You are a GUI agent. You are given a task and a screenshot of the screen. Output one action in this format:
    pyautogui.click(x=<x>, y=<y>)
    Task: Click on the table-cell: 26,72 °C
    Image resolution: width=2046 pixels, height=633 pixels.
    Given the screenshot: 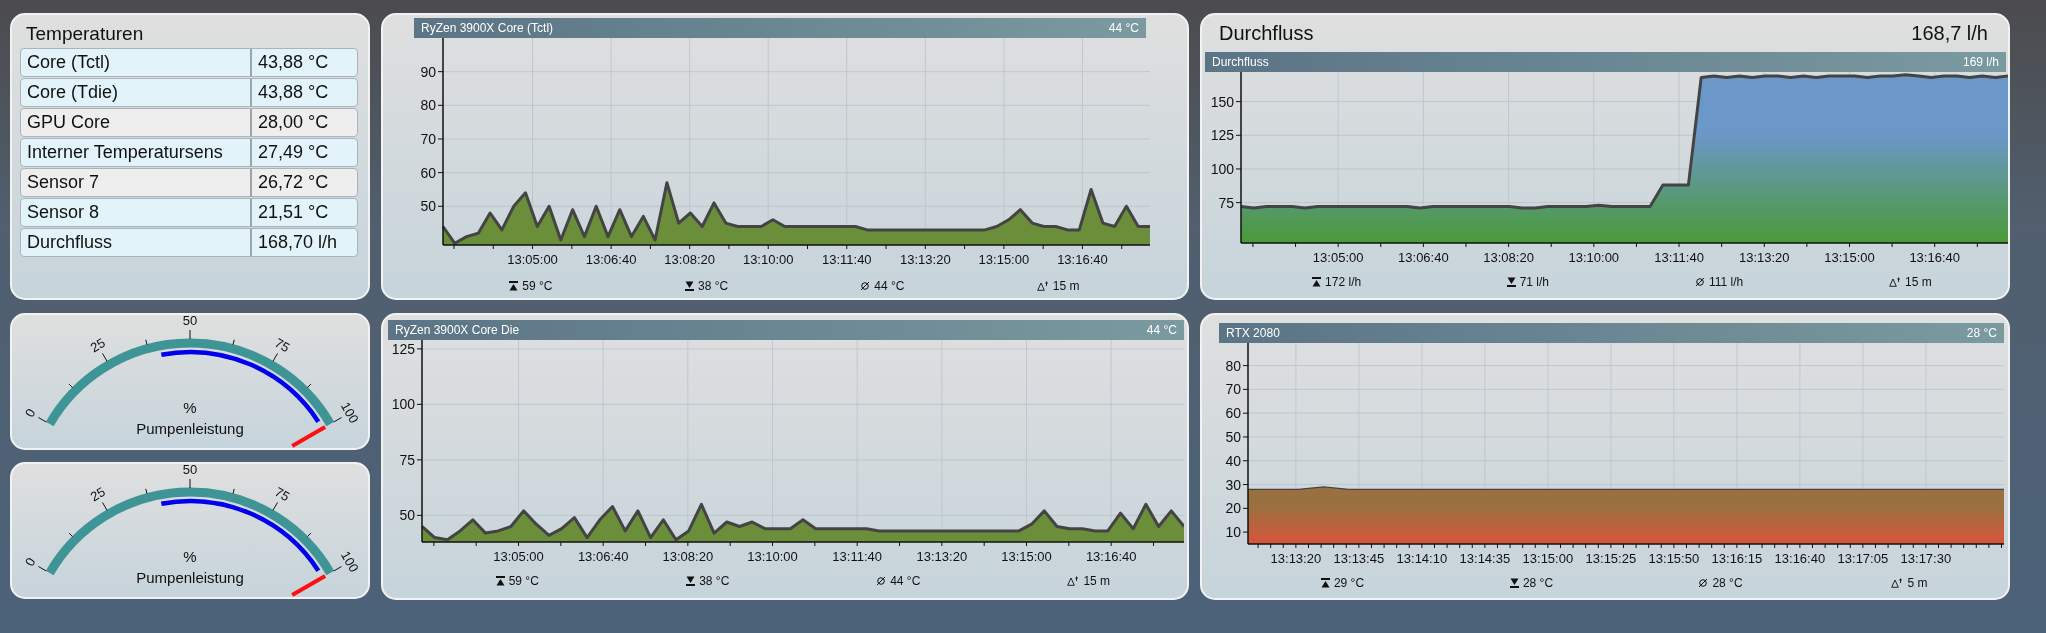 What is the action you would take?
    pyautogui.click(x=303, y=182)
    